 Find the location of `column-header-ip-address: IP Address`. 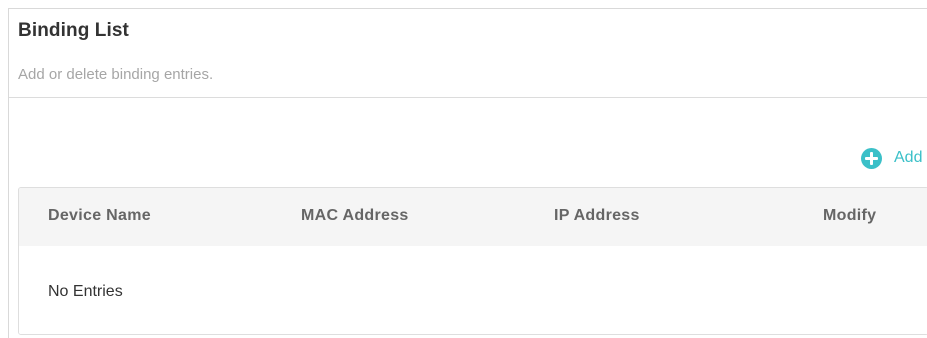

column-header-ip-address: IP Address is located at coordinates (597, 215).